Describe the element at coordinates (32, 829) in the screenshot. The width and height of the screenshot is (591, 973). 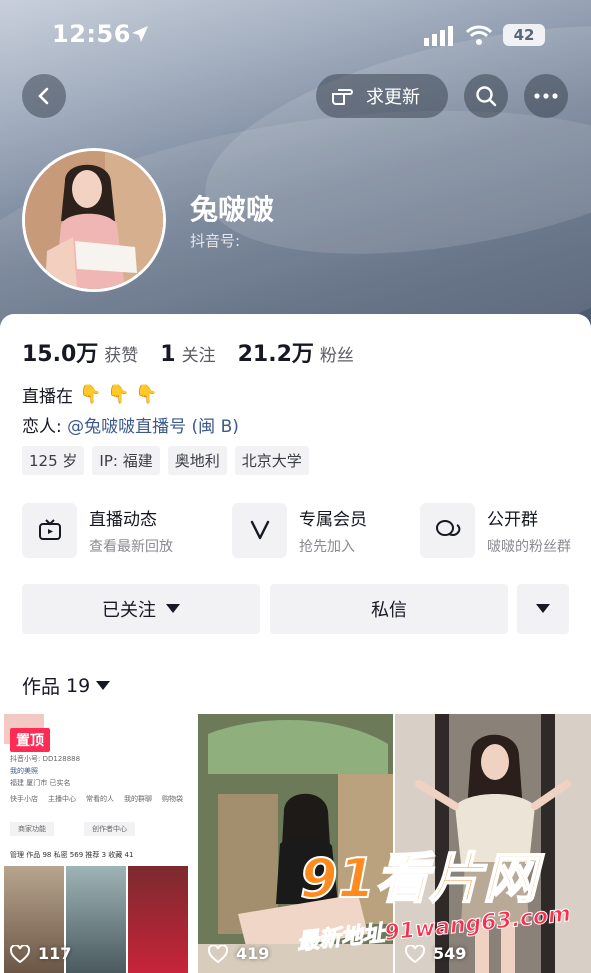
I see `mini-line: 商家功能` at that location.